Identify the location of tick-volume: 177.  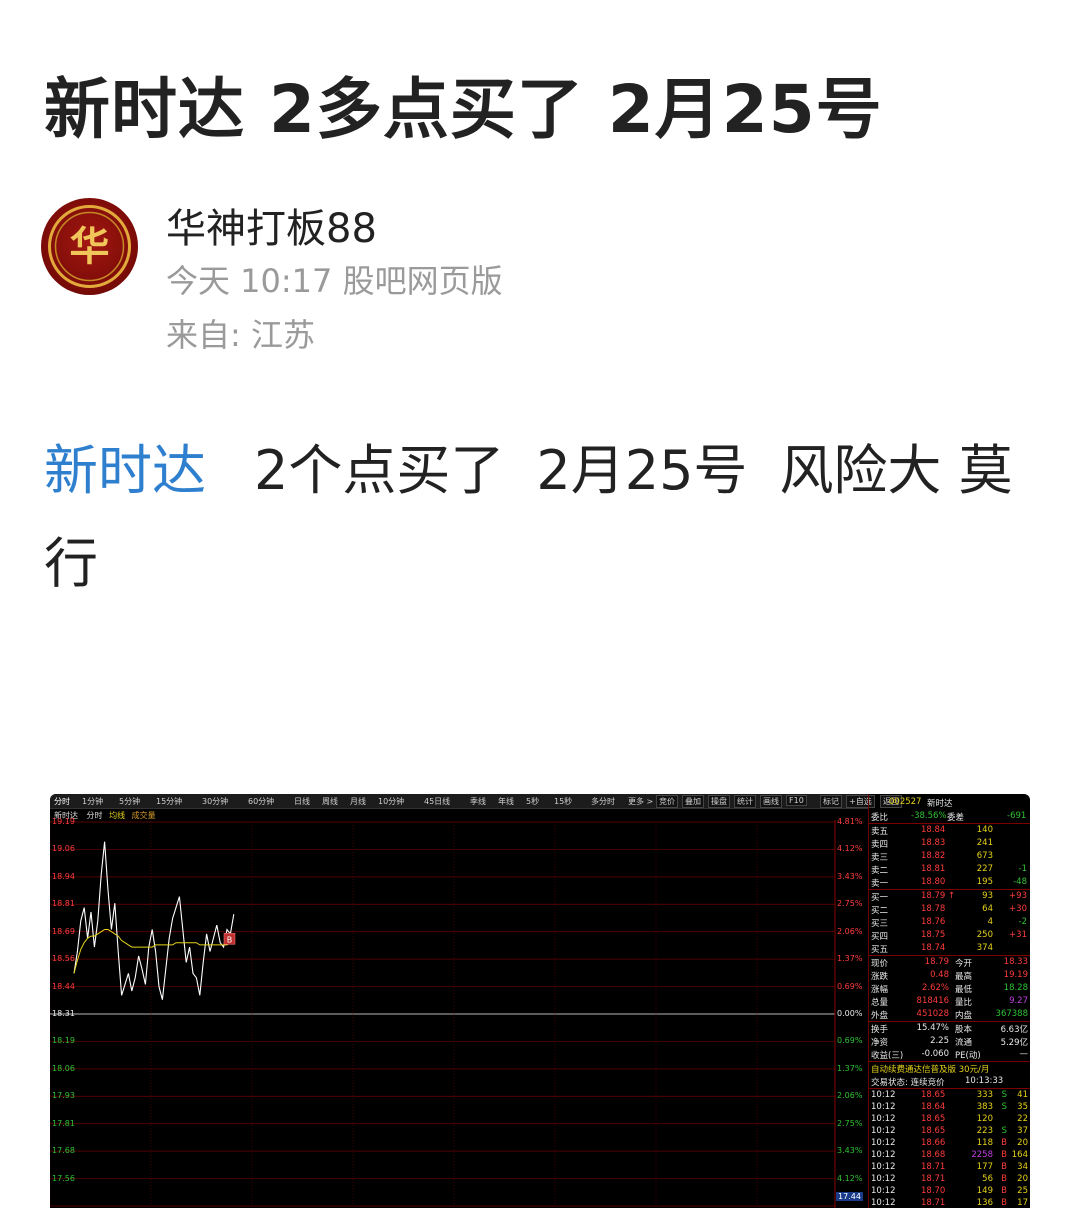
(984, 1167).